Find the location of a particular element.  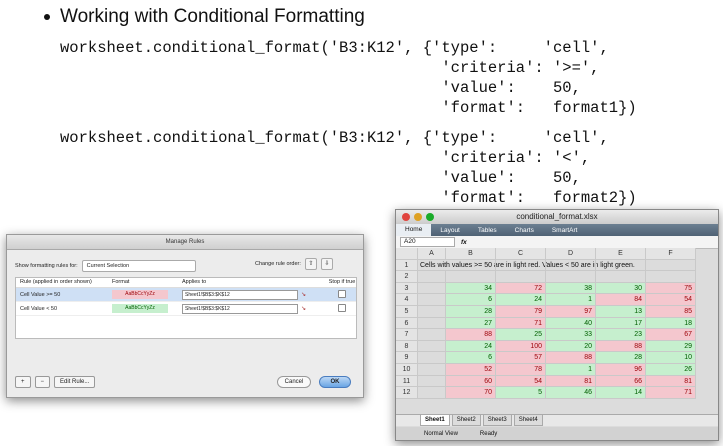

cell: 40 is located at coordinates (571, 323).